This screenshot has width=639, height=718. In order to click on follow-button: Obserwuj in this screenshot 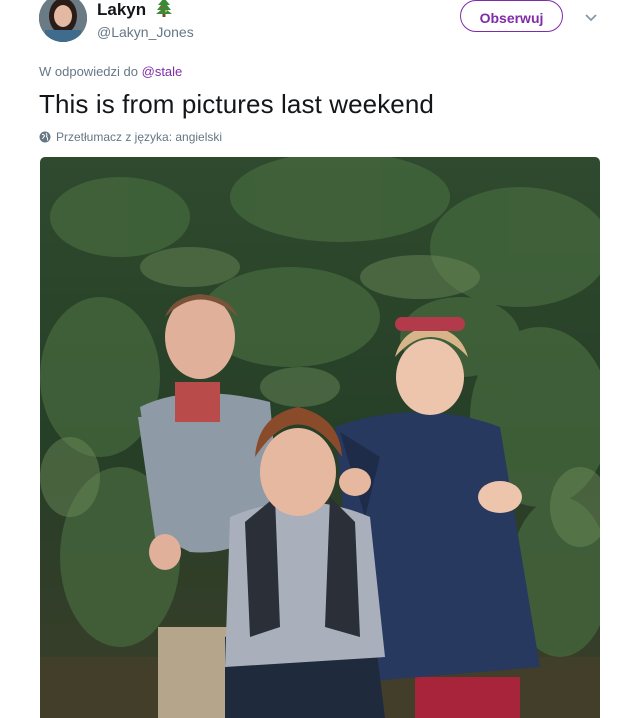, I will do `click(511, 16)`.